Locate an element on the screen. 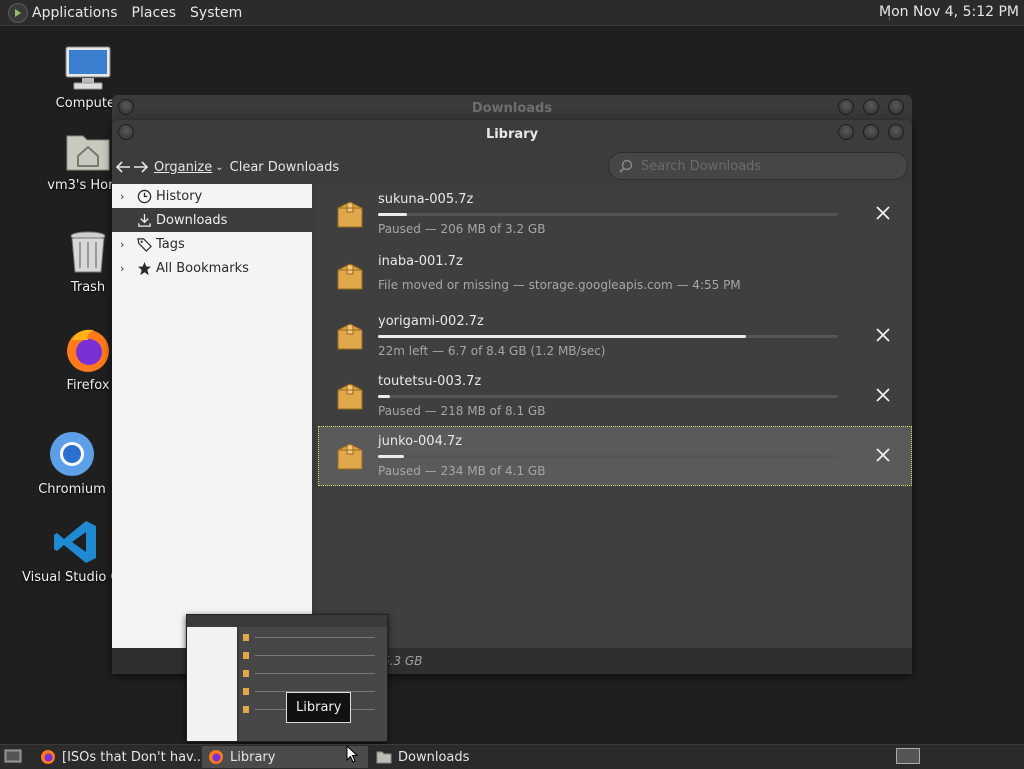 The image size is (1024, 769). window-title: Library is located at coordinates (512, 134).